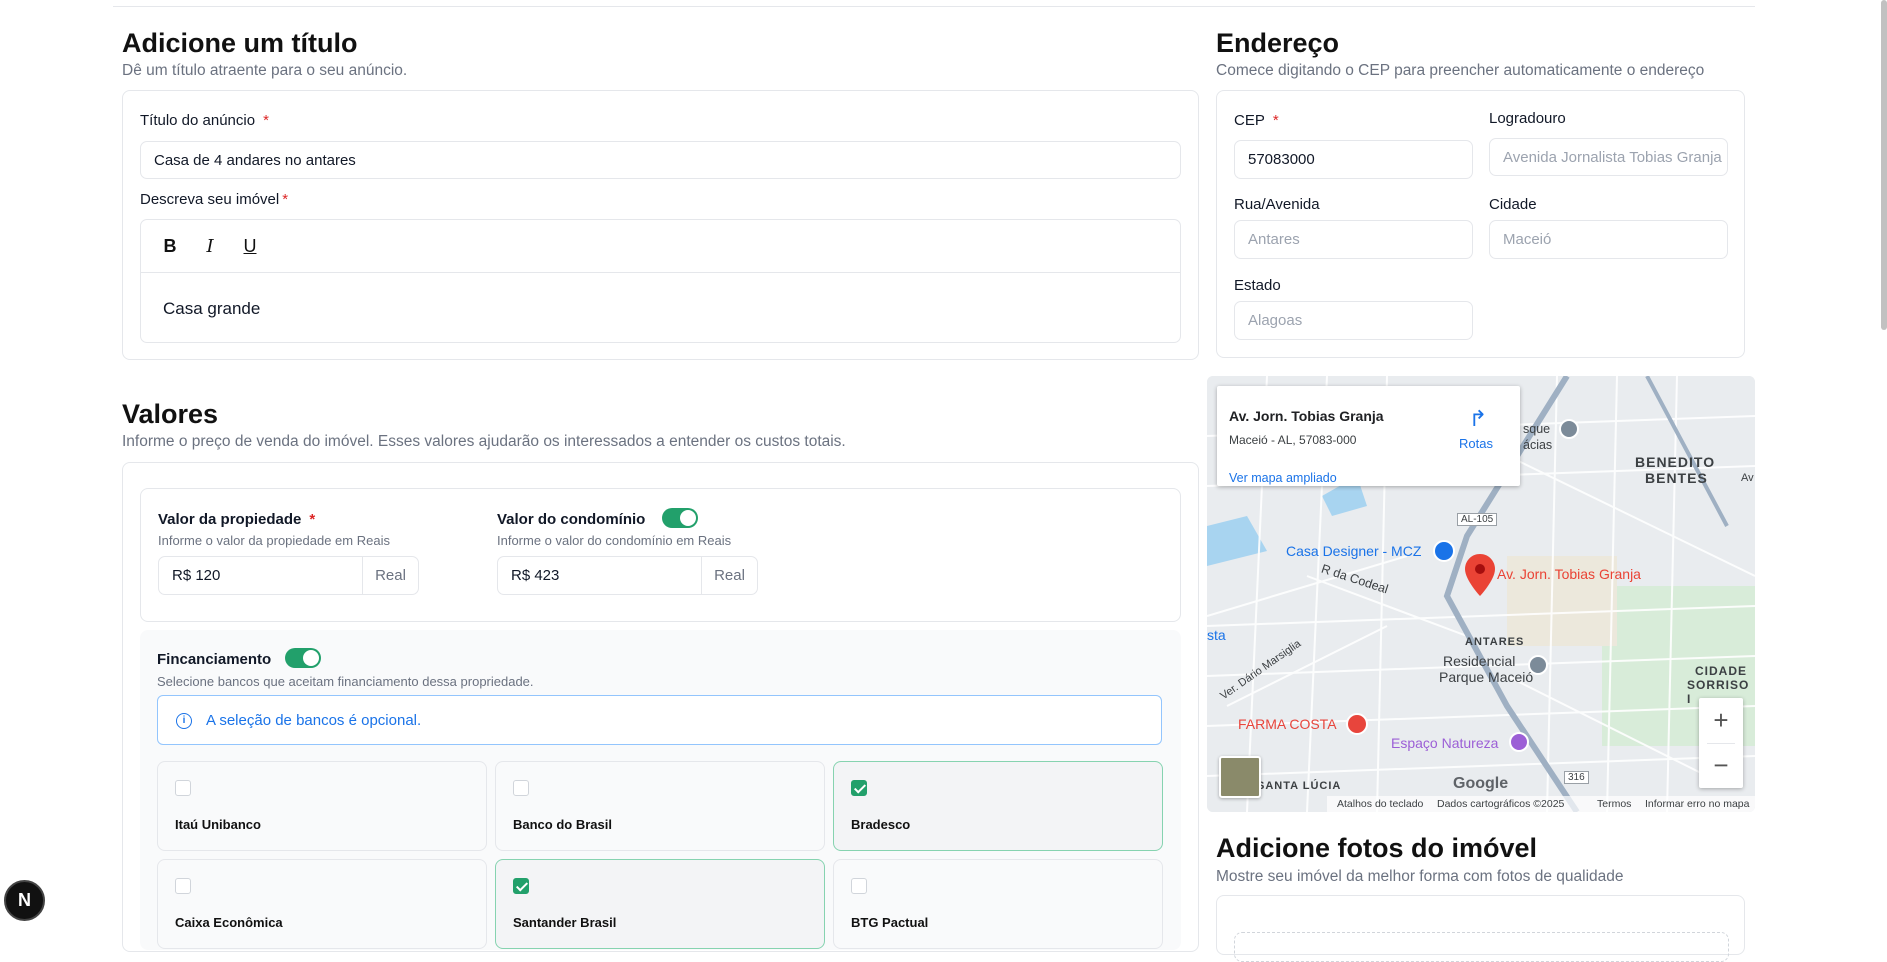 The width and height of the screenshot is (1887, 962). What do you see at coordinates (1608, 157) in the screenshot?
I see `logradouro-input: Avenida Jornalista Tobias Granja` at bounding box center [1608, 157].